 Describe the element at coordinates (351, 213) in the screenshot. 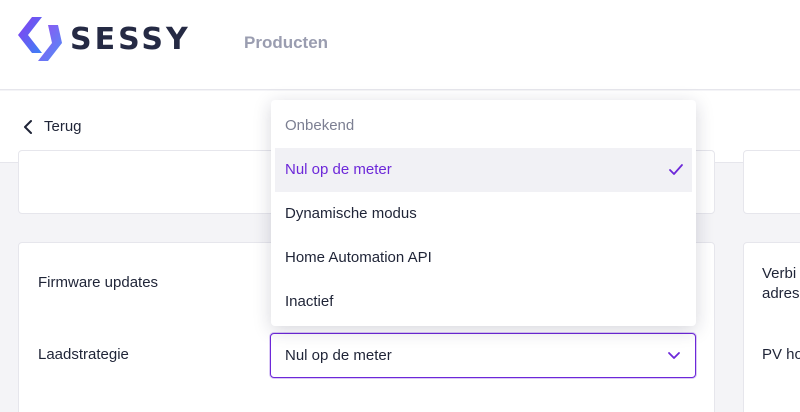

I see `option-label: Dynamische modus` at that location.